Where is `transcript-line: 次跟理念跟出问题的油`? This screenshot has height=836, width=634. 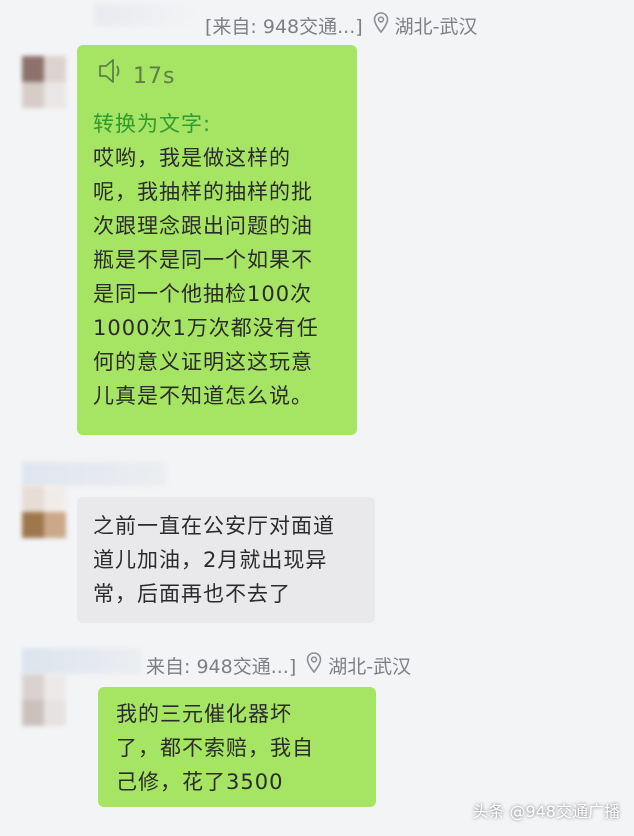
transcript-line: 次跟理念跟出问题的油 is located at coordinates (203, 226).